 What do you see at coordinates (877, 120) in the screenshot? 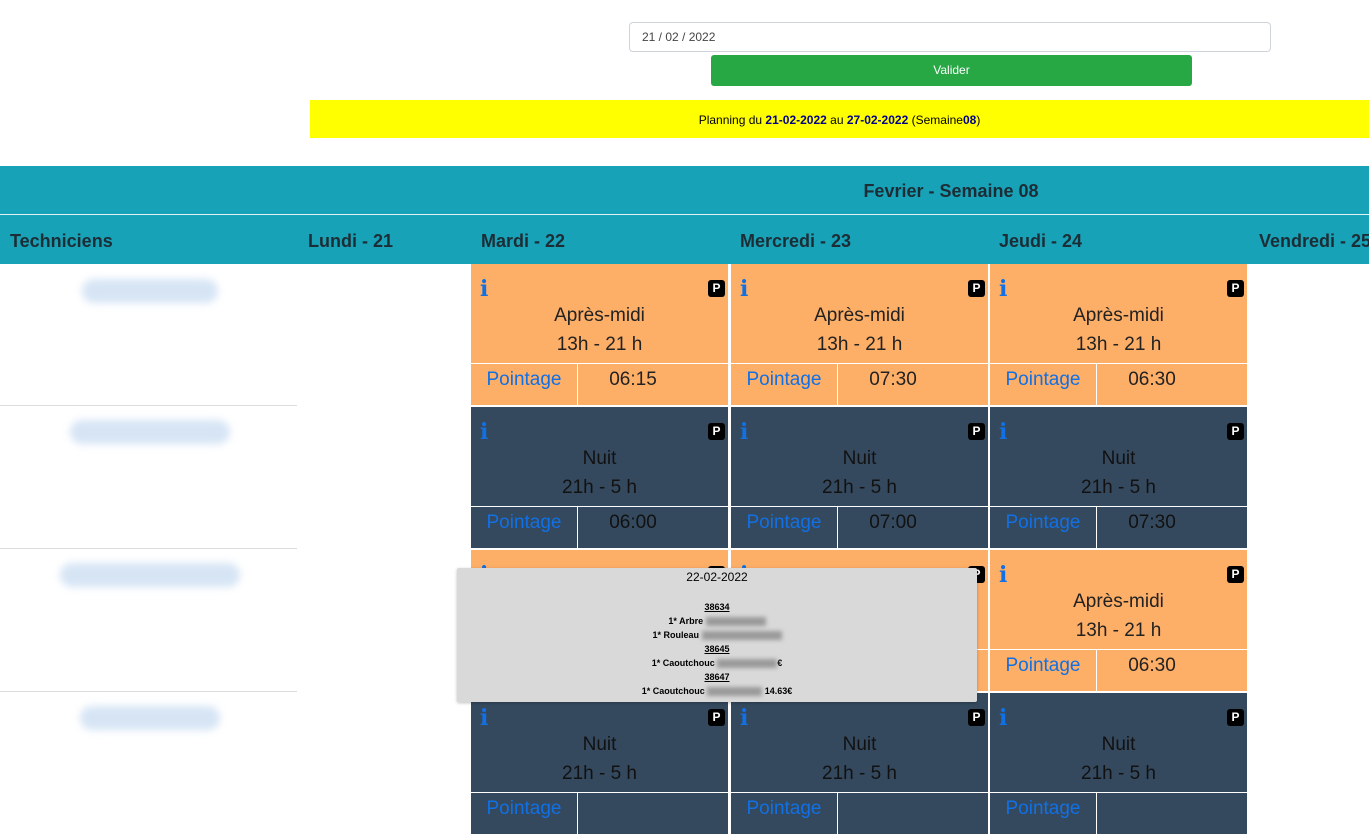
I see `planning-end-date: 27-02-2022` at bounding box center [877, 120].